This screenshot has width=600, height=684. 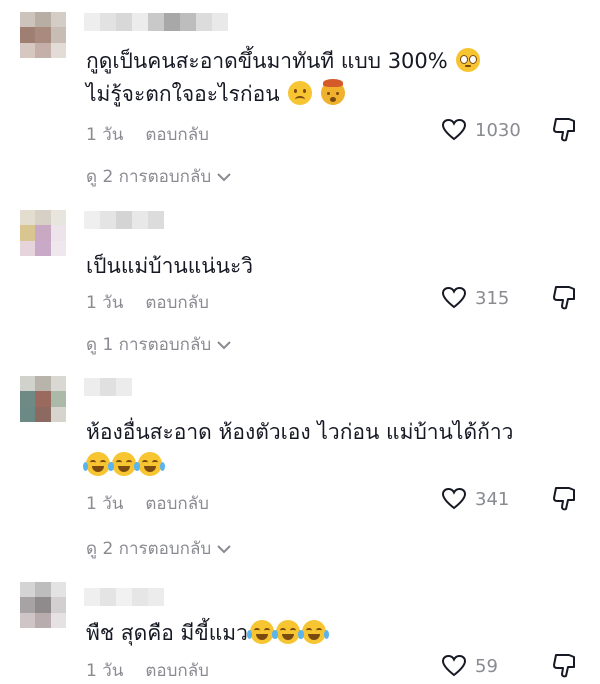 I want to click on like-count: 1030, so click(x=498, y=130).